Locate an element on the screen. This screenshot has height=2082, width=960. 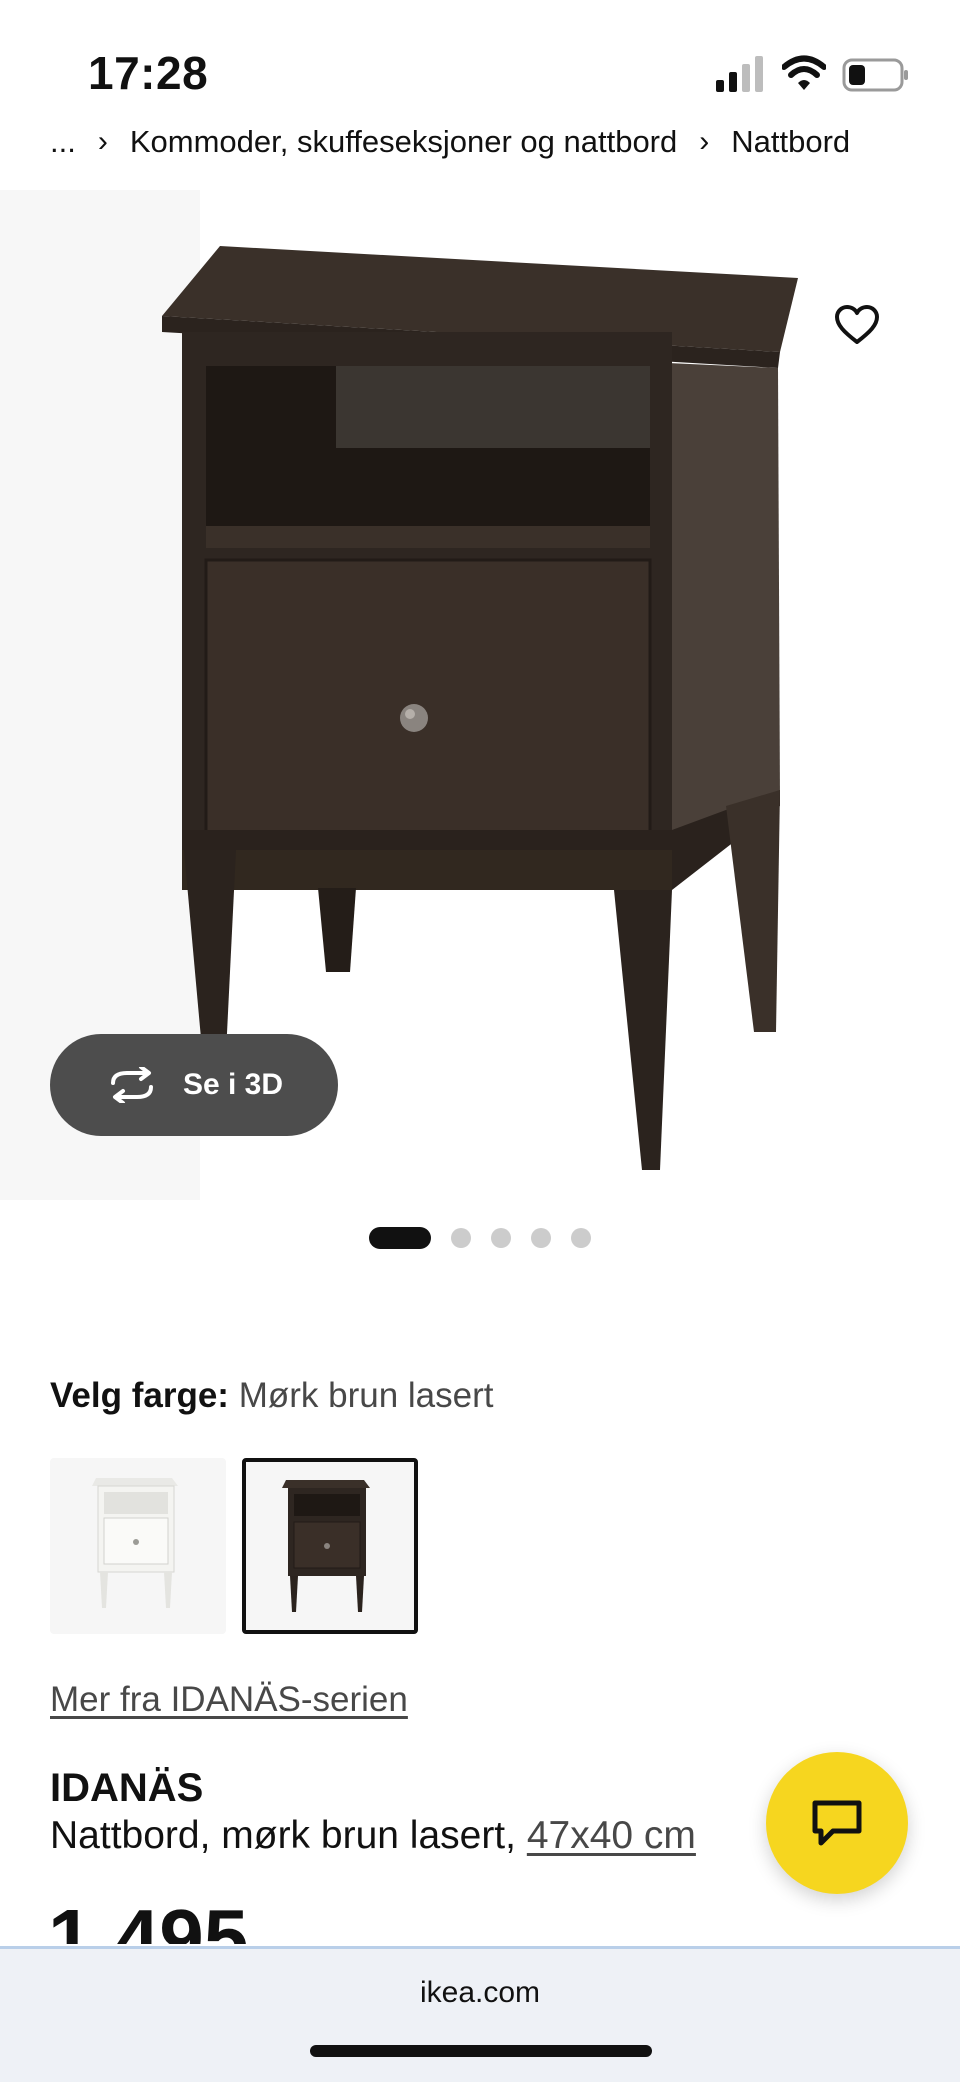
heart-icon is located at coordinates (857, 324).